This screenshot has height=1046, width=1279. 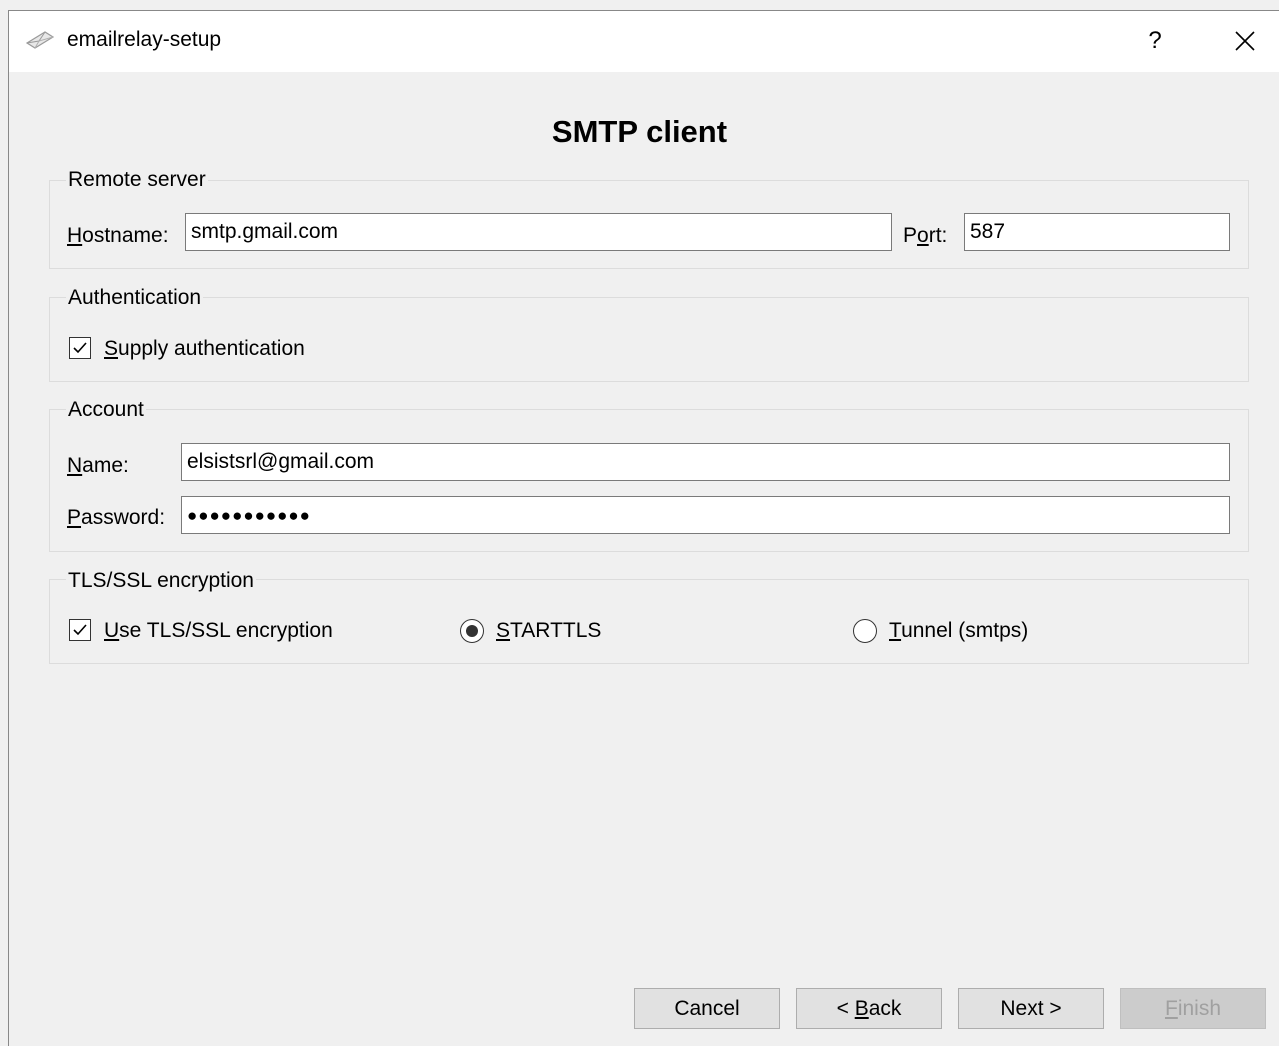 What do you see at coordinates (705, 462) in the screenshot?
I see `name-input: elsistsrl@gmail.com` at bounding box center [705, 462].